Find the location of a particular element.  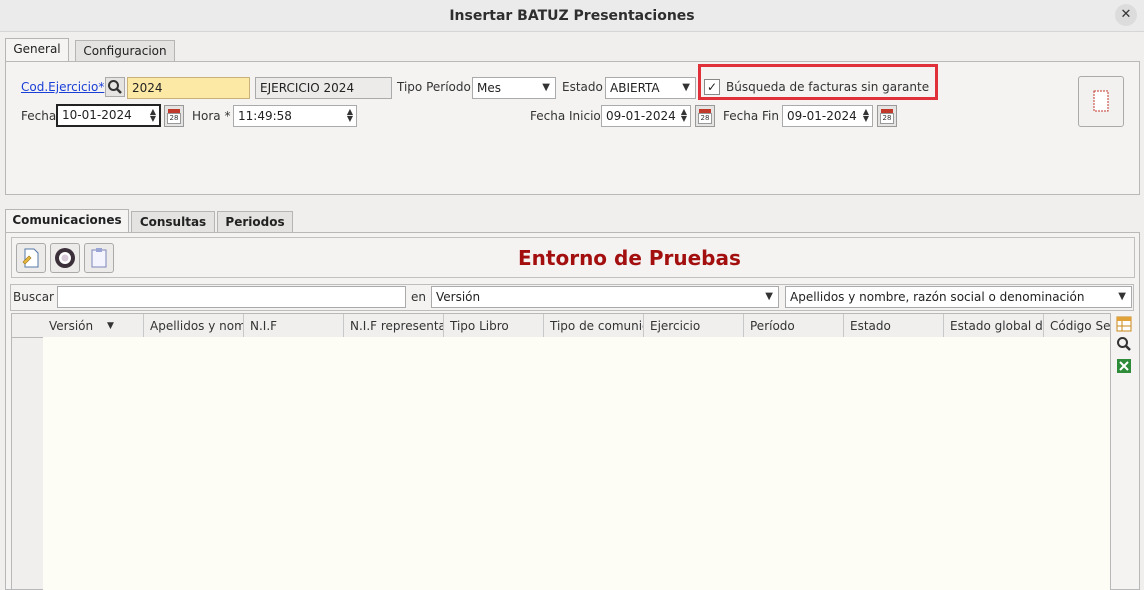

table-settings-icon is located at coordinates (1124, 324).